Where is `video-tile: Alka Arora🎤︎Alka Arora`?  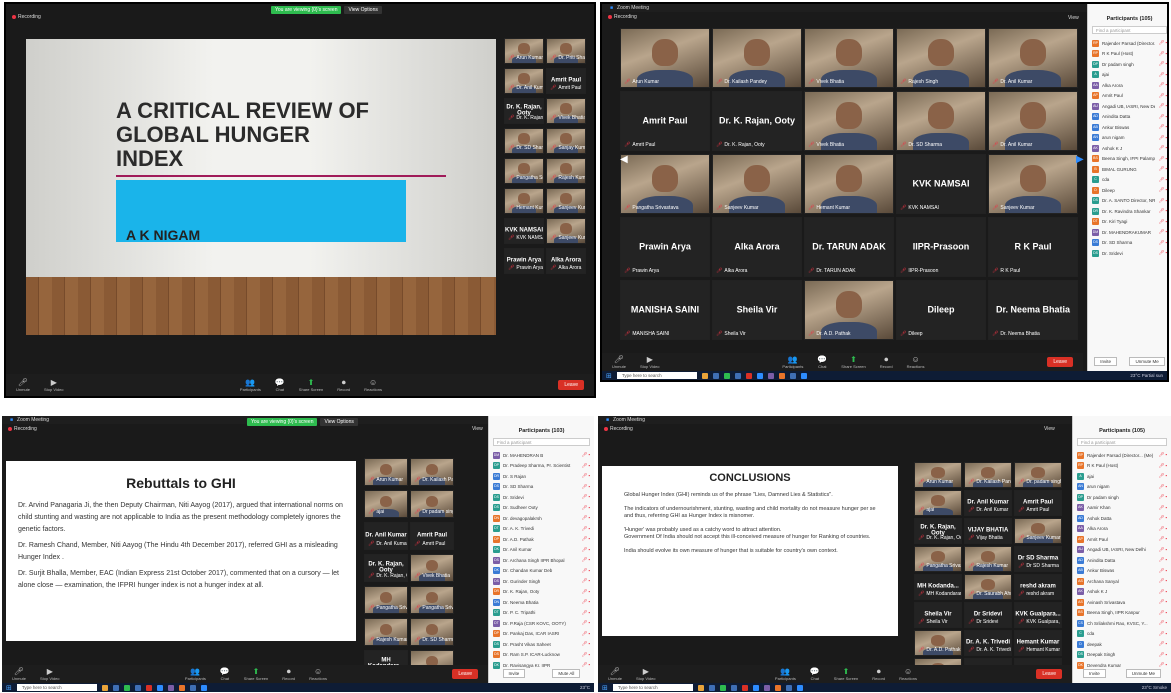
video-tile: Alka Arora🎤︎Alka Arora is located at coordinates (757, 247).